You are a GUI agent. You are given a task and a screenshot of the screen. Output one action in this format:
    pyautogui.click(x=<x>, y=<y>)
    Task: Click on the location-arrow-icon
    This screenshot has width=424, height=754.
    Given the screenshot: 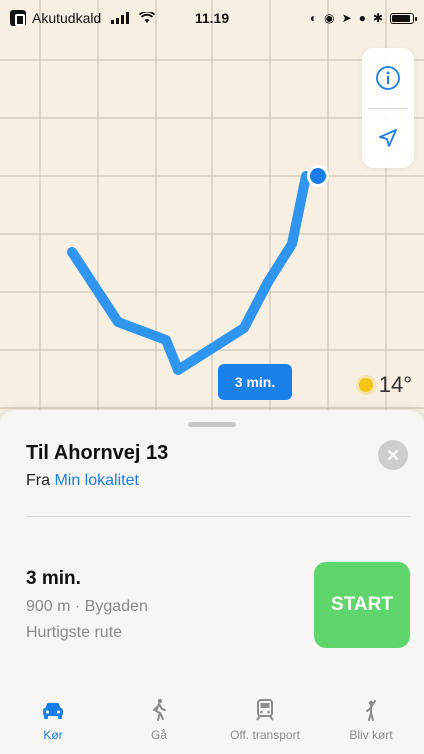 What is the action you would take?
    pyautogui.click(x=388, y=138)
    